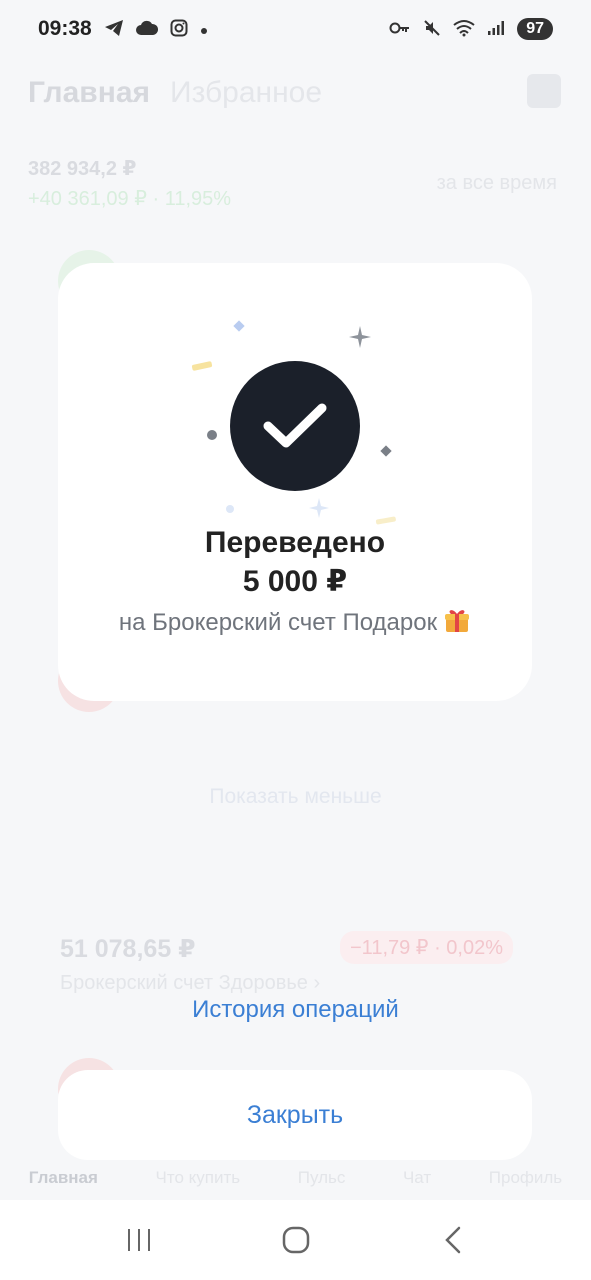 The width and height of the screenshot is (591, 1280). I want to click on system-nav-bar, so click(295, 1240).